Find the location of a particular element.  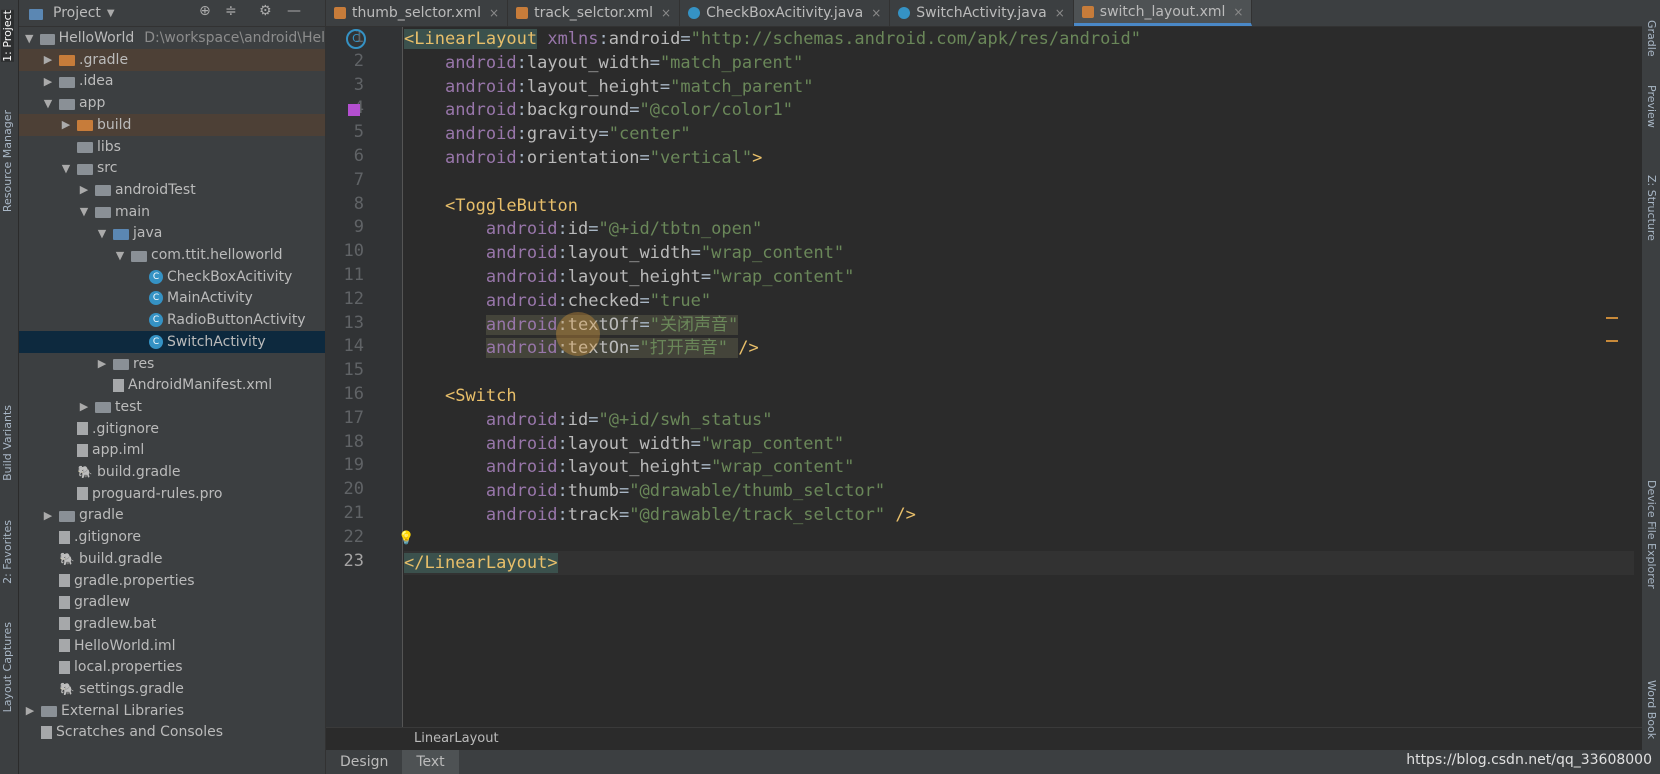

tree-item: Scratches and Consoles is located at coordinates (172, 732).